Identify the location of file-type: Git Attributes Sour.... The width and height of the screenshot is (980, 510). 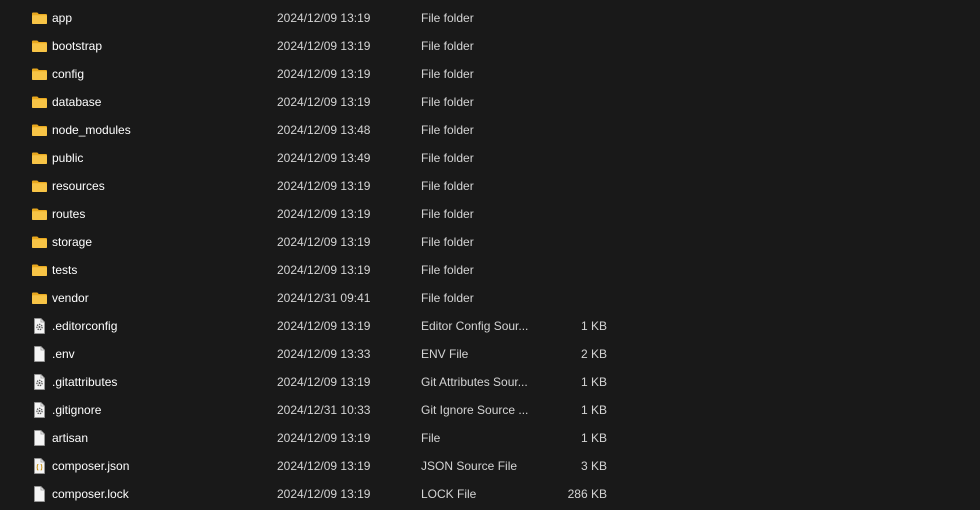
(474, 382).